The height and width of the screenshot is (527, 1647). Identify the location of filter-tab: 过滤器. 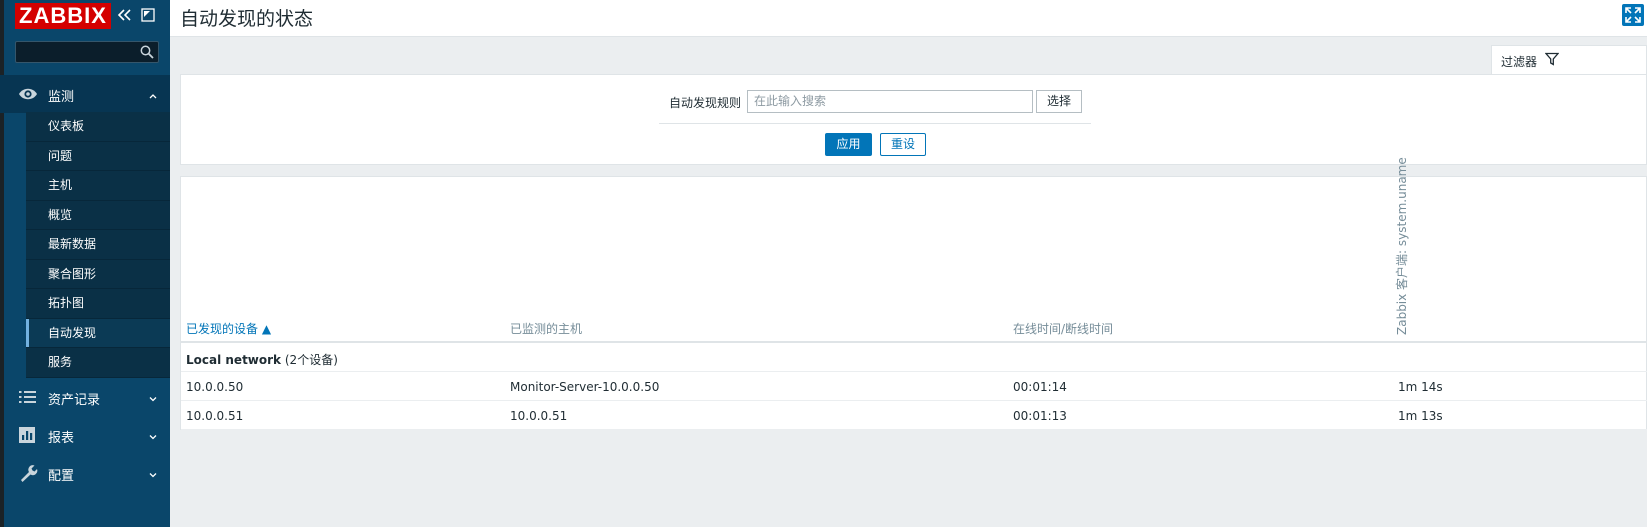
(1569, 60).